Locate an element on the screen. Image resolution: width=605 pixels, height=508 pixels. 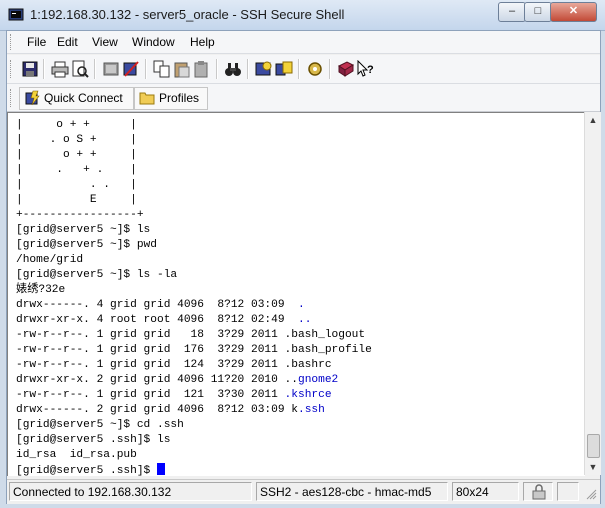
toolbar-grip is located at coordinates (12, 69).